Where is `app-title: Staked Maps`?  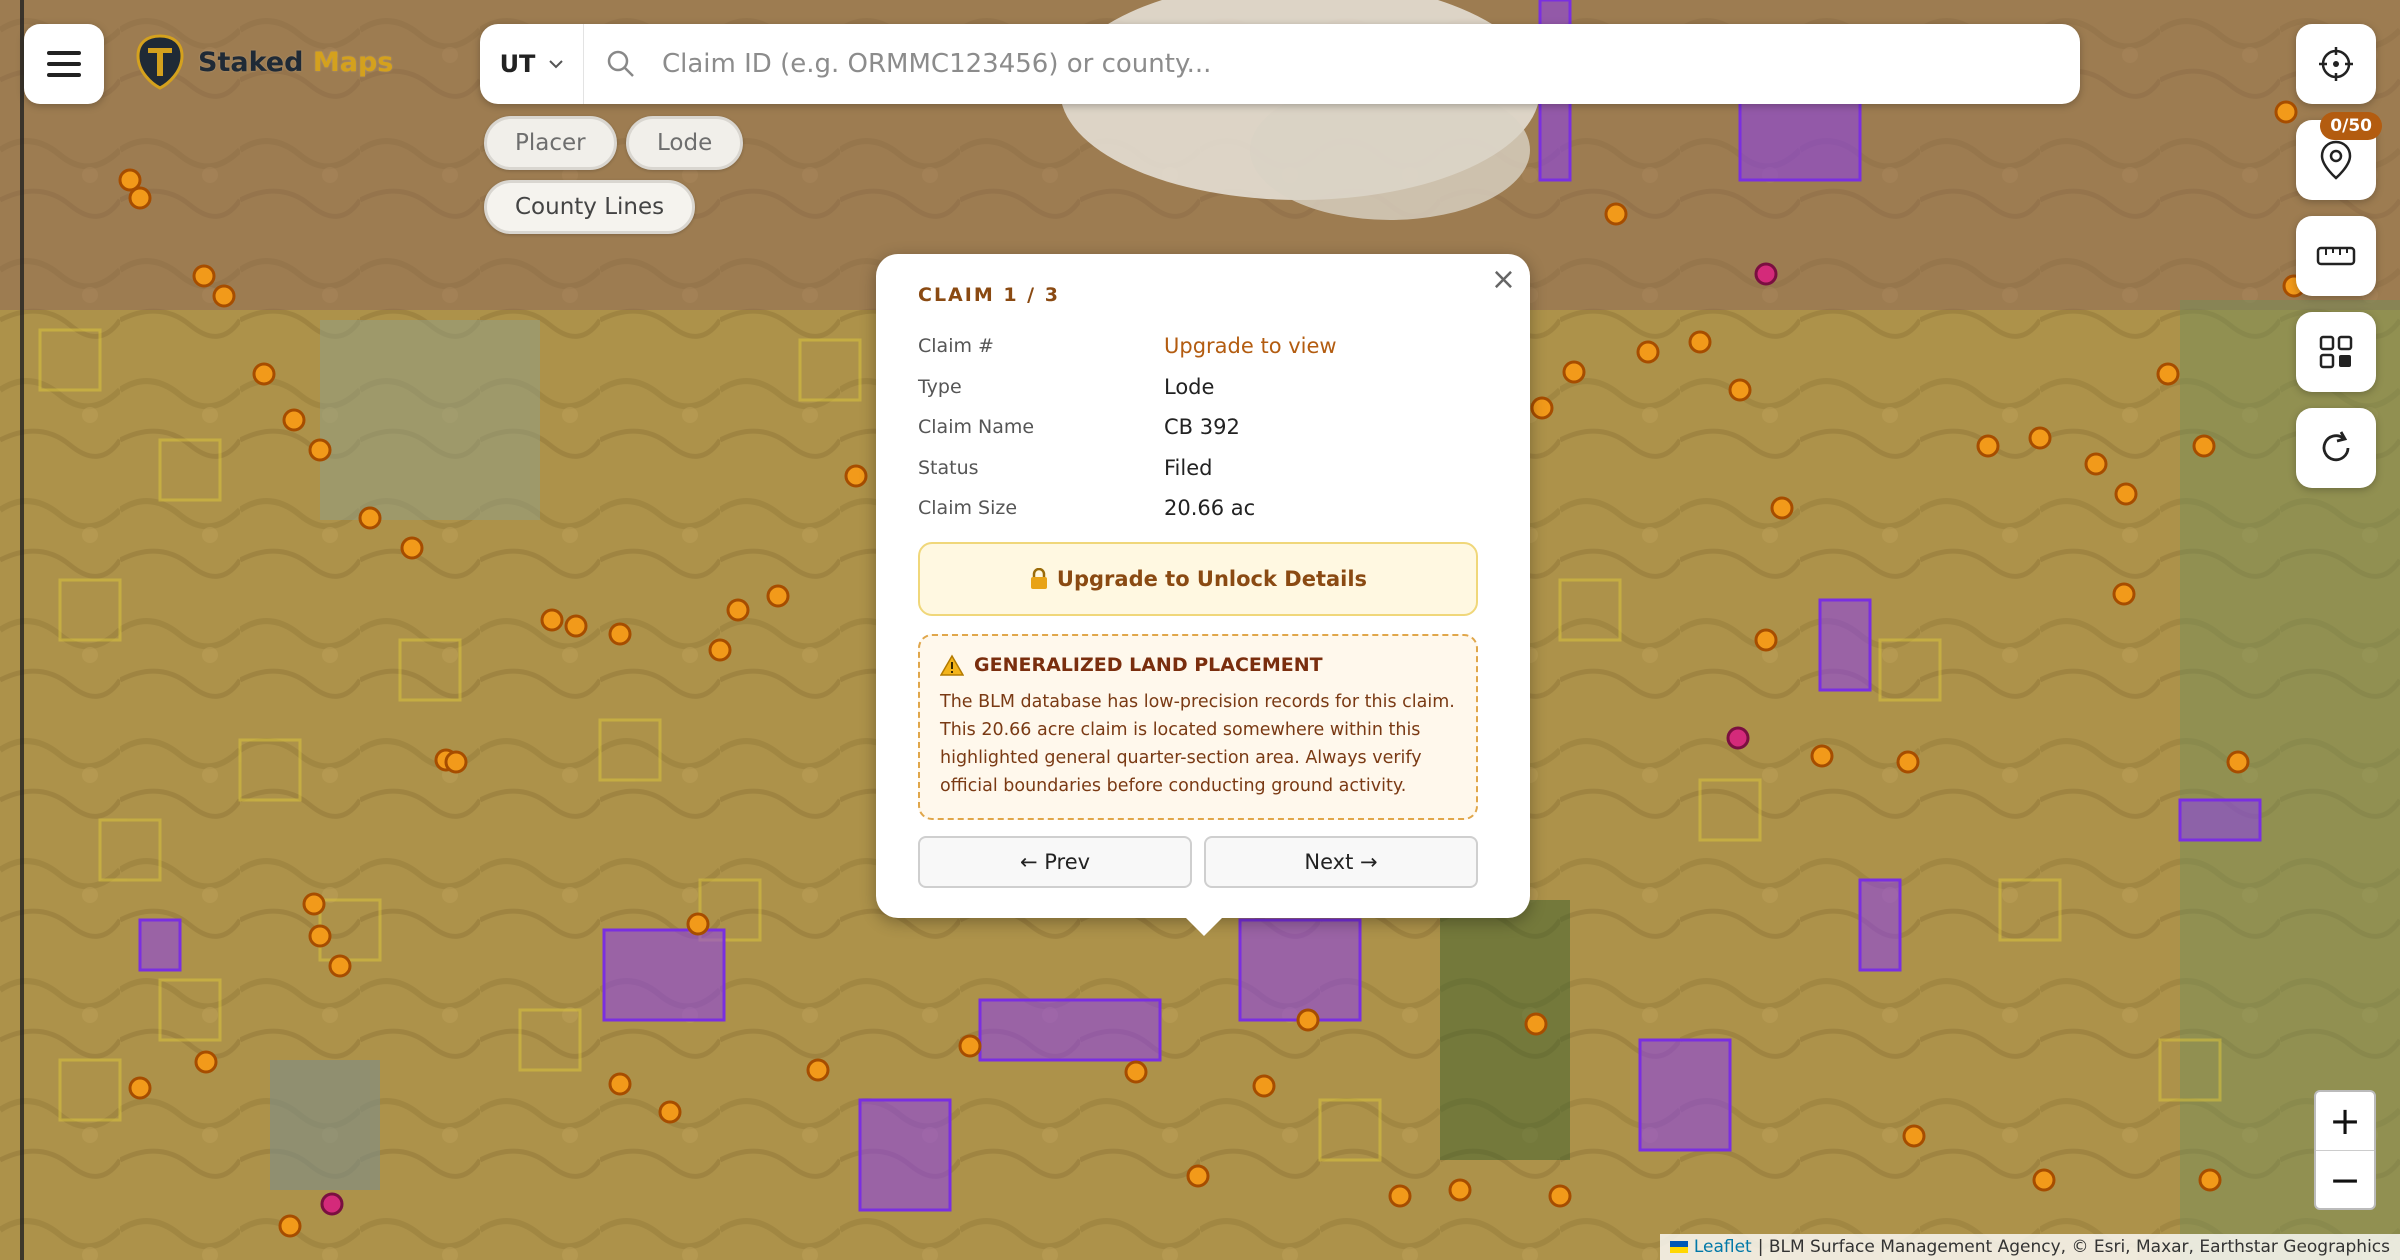 app-title: Staked Maps is located at coordinates (296, 62).